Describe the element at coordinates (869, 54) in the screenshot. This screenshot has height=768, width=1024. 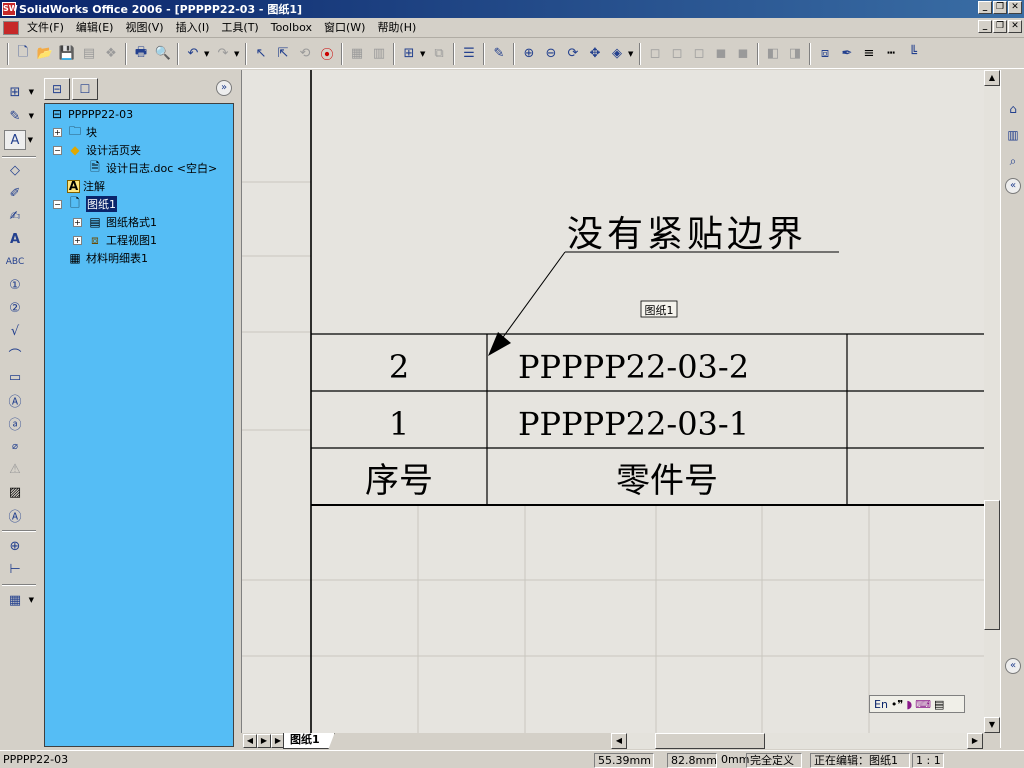
I see `line-thickness-icon: ≡` at that location.